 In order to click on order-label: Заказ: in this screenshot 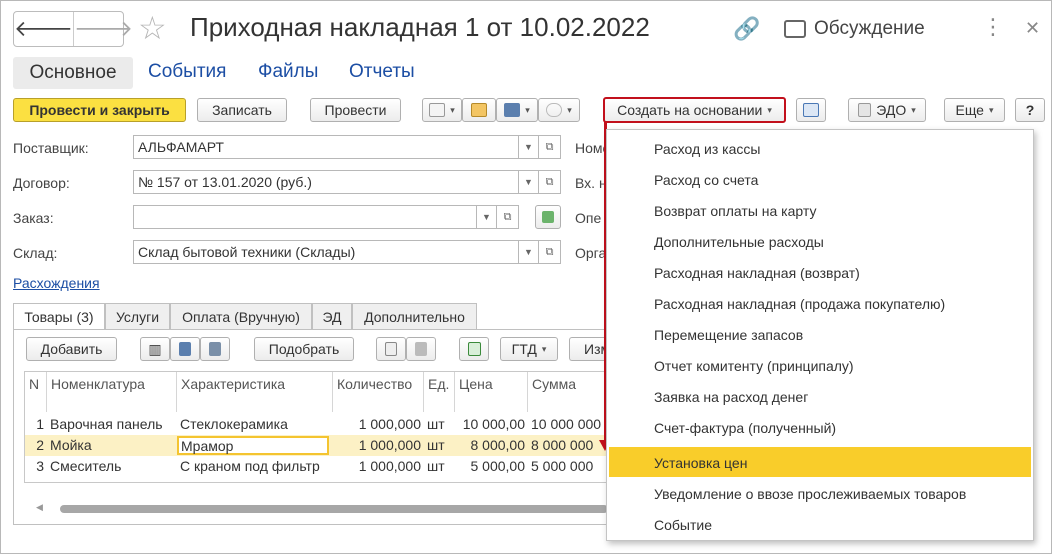, I will do `click(33, 218)`.